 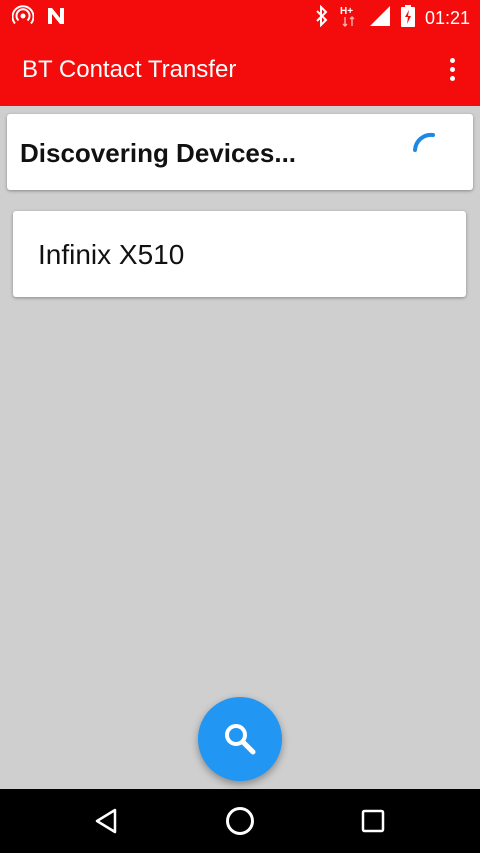 What do you see at coordinates (349, 18) in the screenshot?
I see `hplus-data-icon: H+` at bounding box center [349, 18].